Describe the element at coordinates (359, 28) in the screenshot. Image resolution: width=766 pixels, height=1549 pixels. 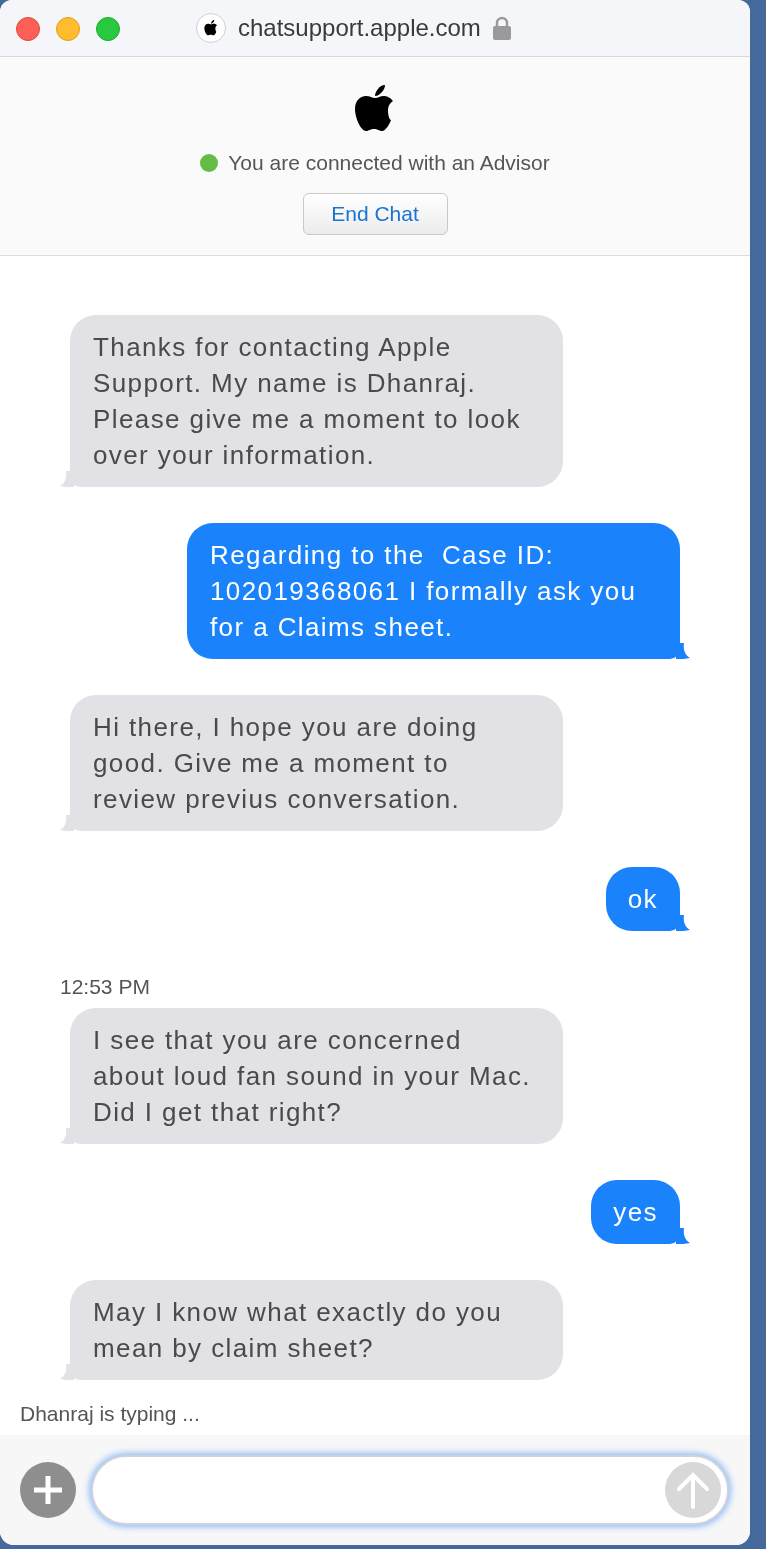
I see `url-text: chatsupport.apple.com` at that location.